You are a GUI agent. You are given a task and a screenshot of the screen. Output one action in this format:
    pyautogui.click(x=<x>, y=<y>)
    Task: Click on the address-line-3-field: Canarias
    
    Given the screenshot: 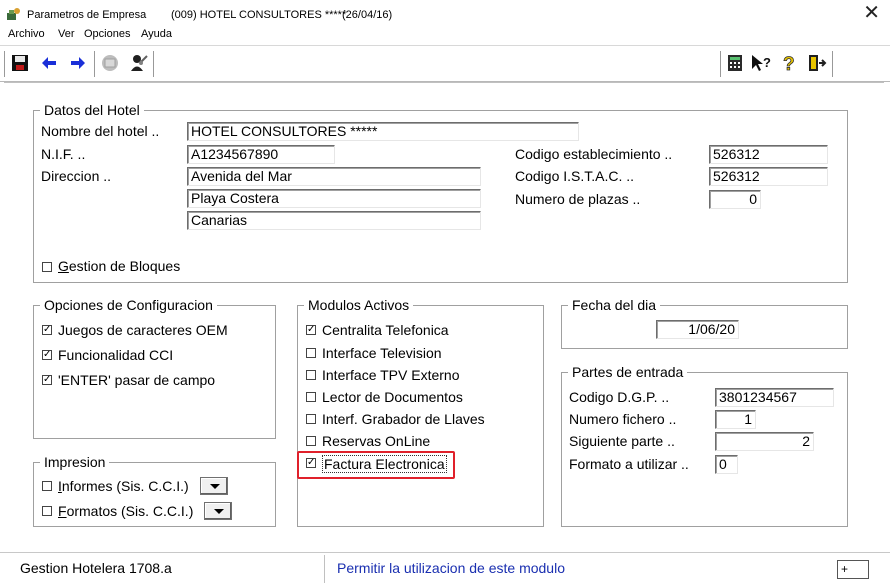 What is the action you would take?
    pyautogui.click(x=334, y=220)
    